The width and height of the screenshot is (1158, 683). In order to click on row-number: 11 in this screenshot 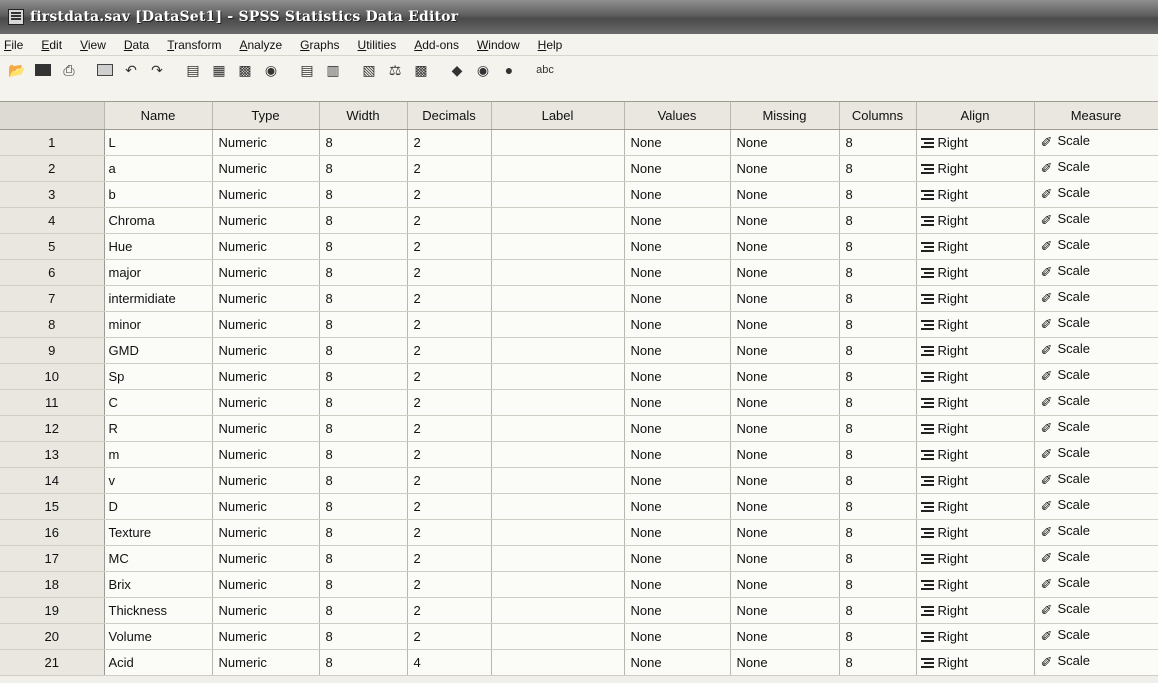, I will do `click(52, 402)`.